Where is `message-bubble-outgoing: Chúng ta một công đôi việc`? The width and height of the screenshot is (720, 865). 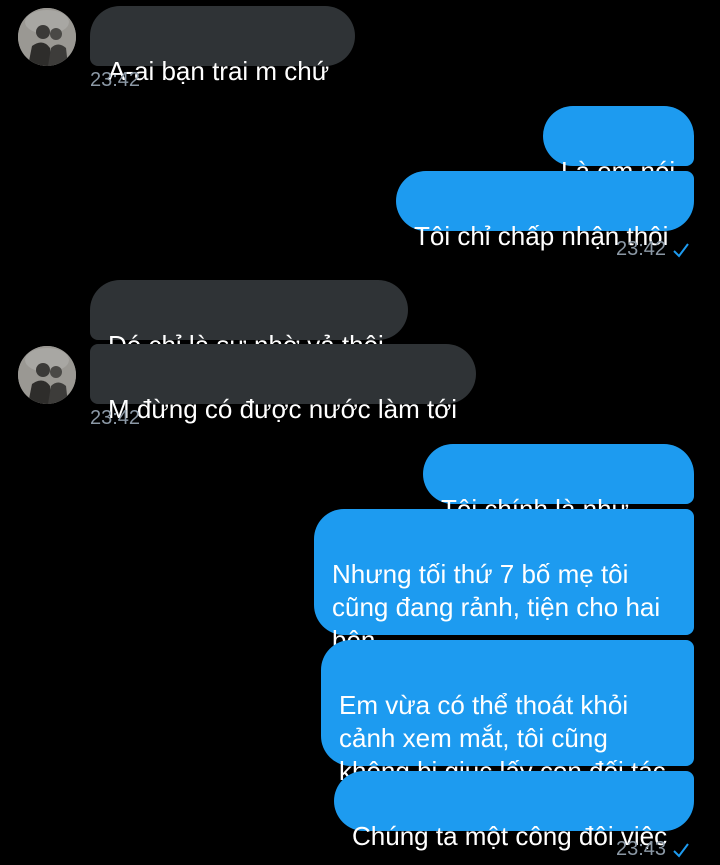
message-bubble-outgoing: Chúng ta một công đôi việc is located at coordinates (514, 811).